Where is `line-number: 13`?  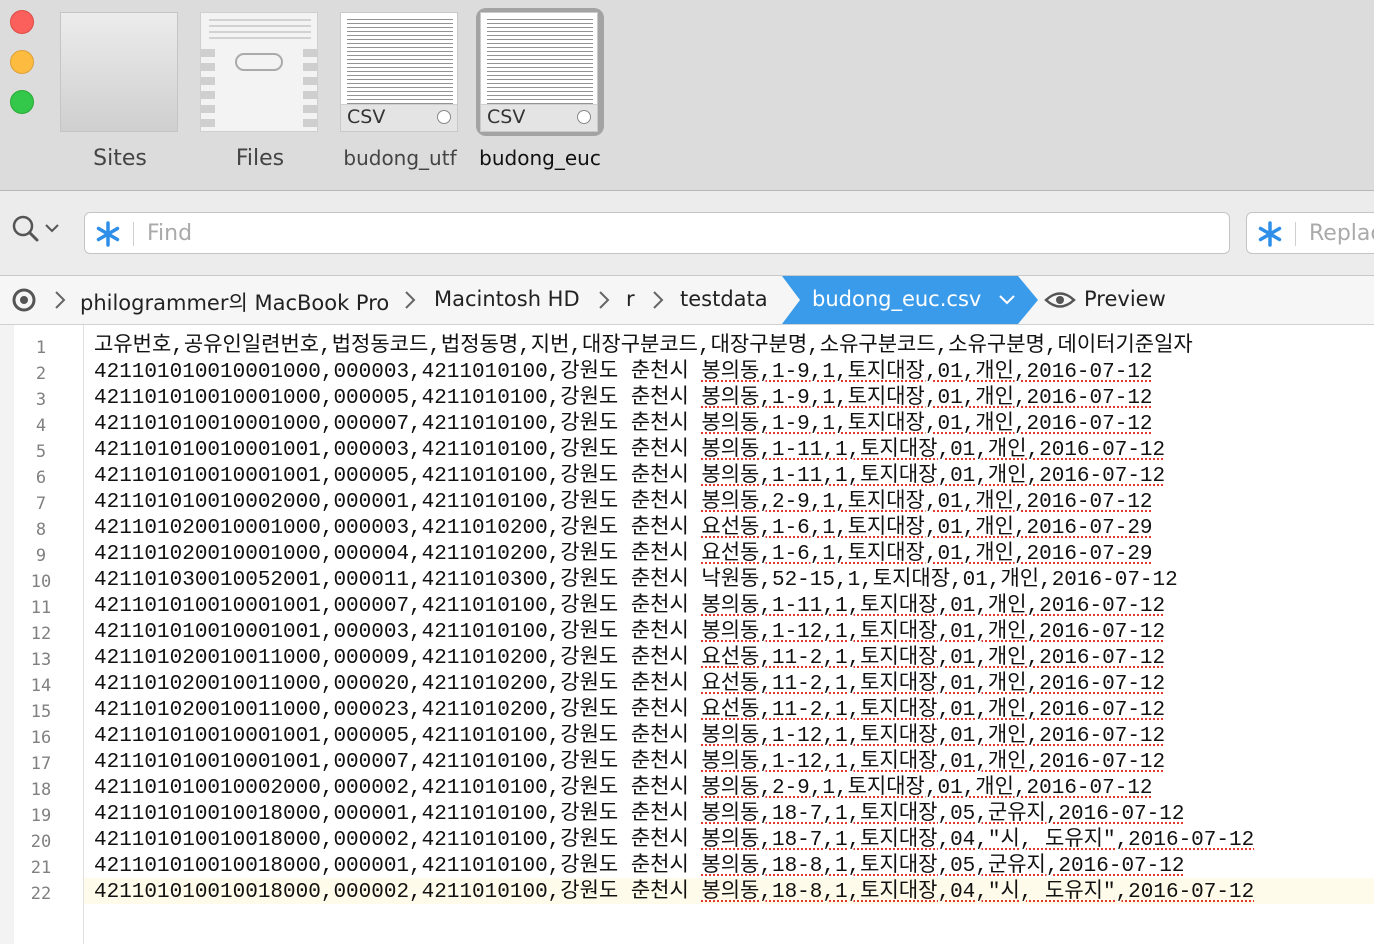
line-number: 13 is located at coordinates (41, 660).